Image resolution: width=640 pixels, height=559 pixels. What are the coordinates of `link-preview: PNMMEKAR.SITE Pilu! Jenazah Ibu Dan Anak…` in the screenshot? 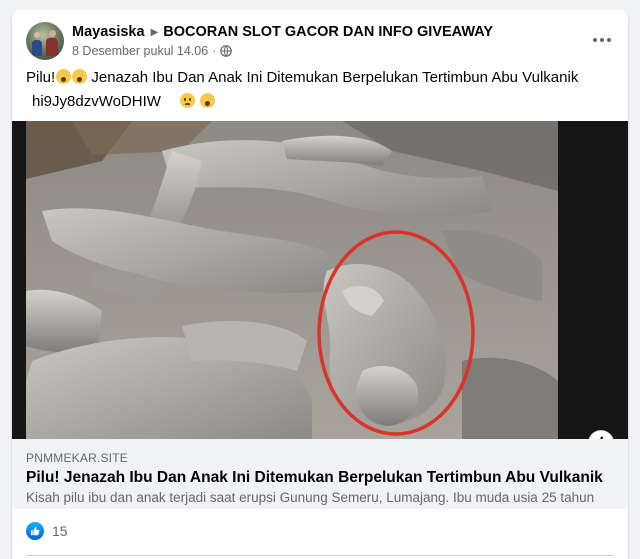 It's located at (320, 474).